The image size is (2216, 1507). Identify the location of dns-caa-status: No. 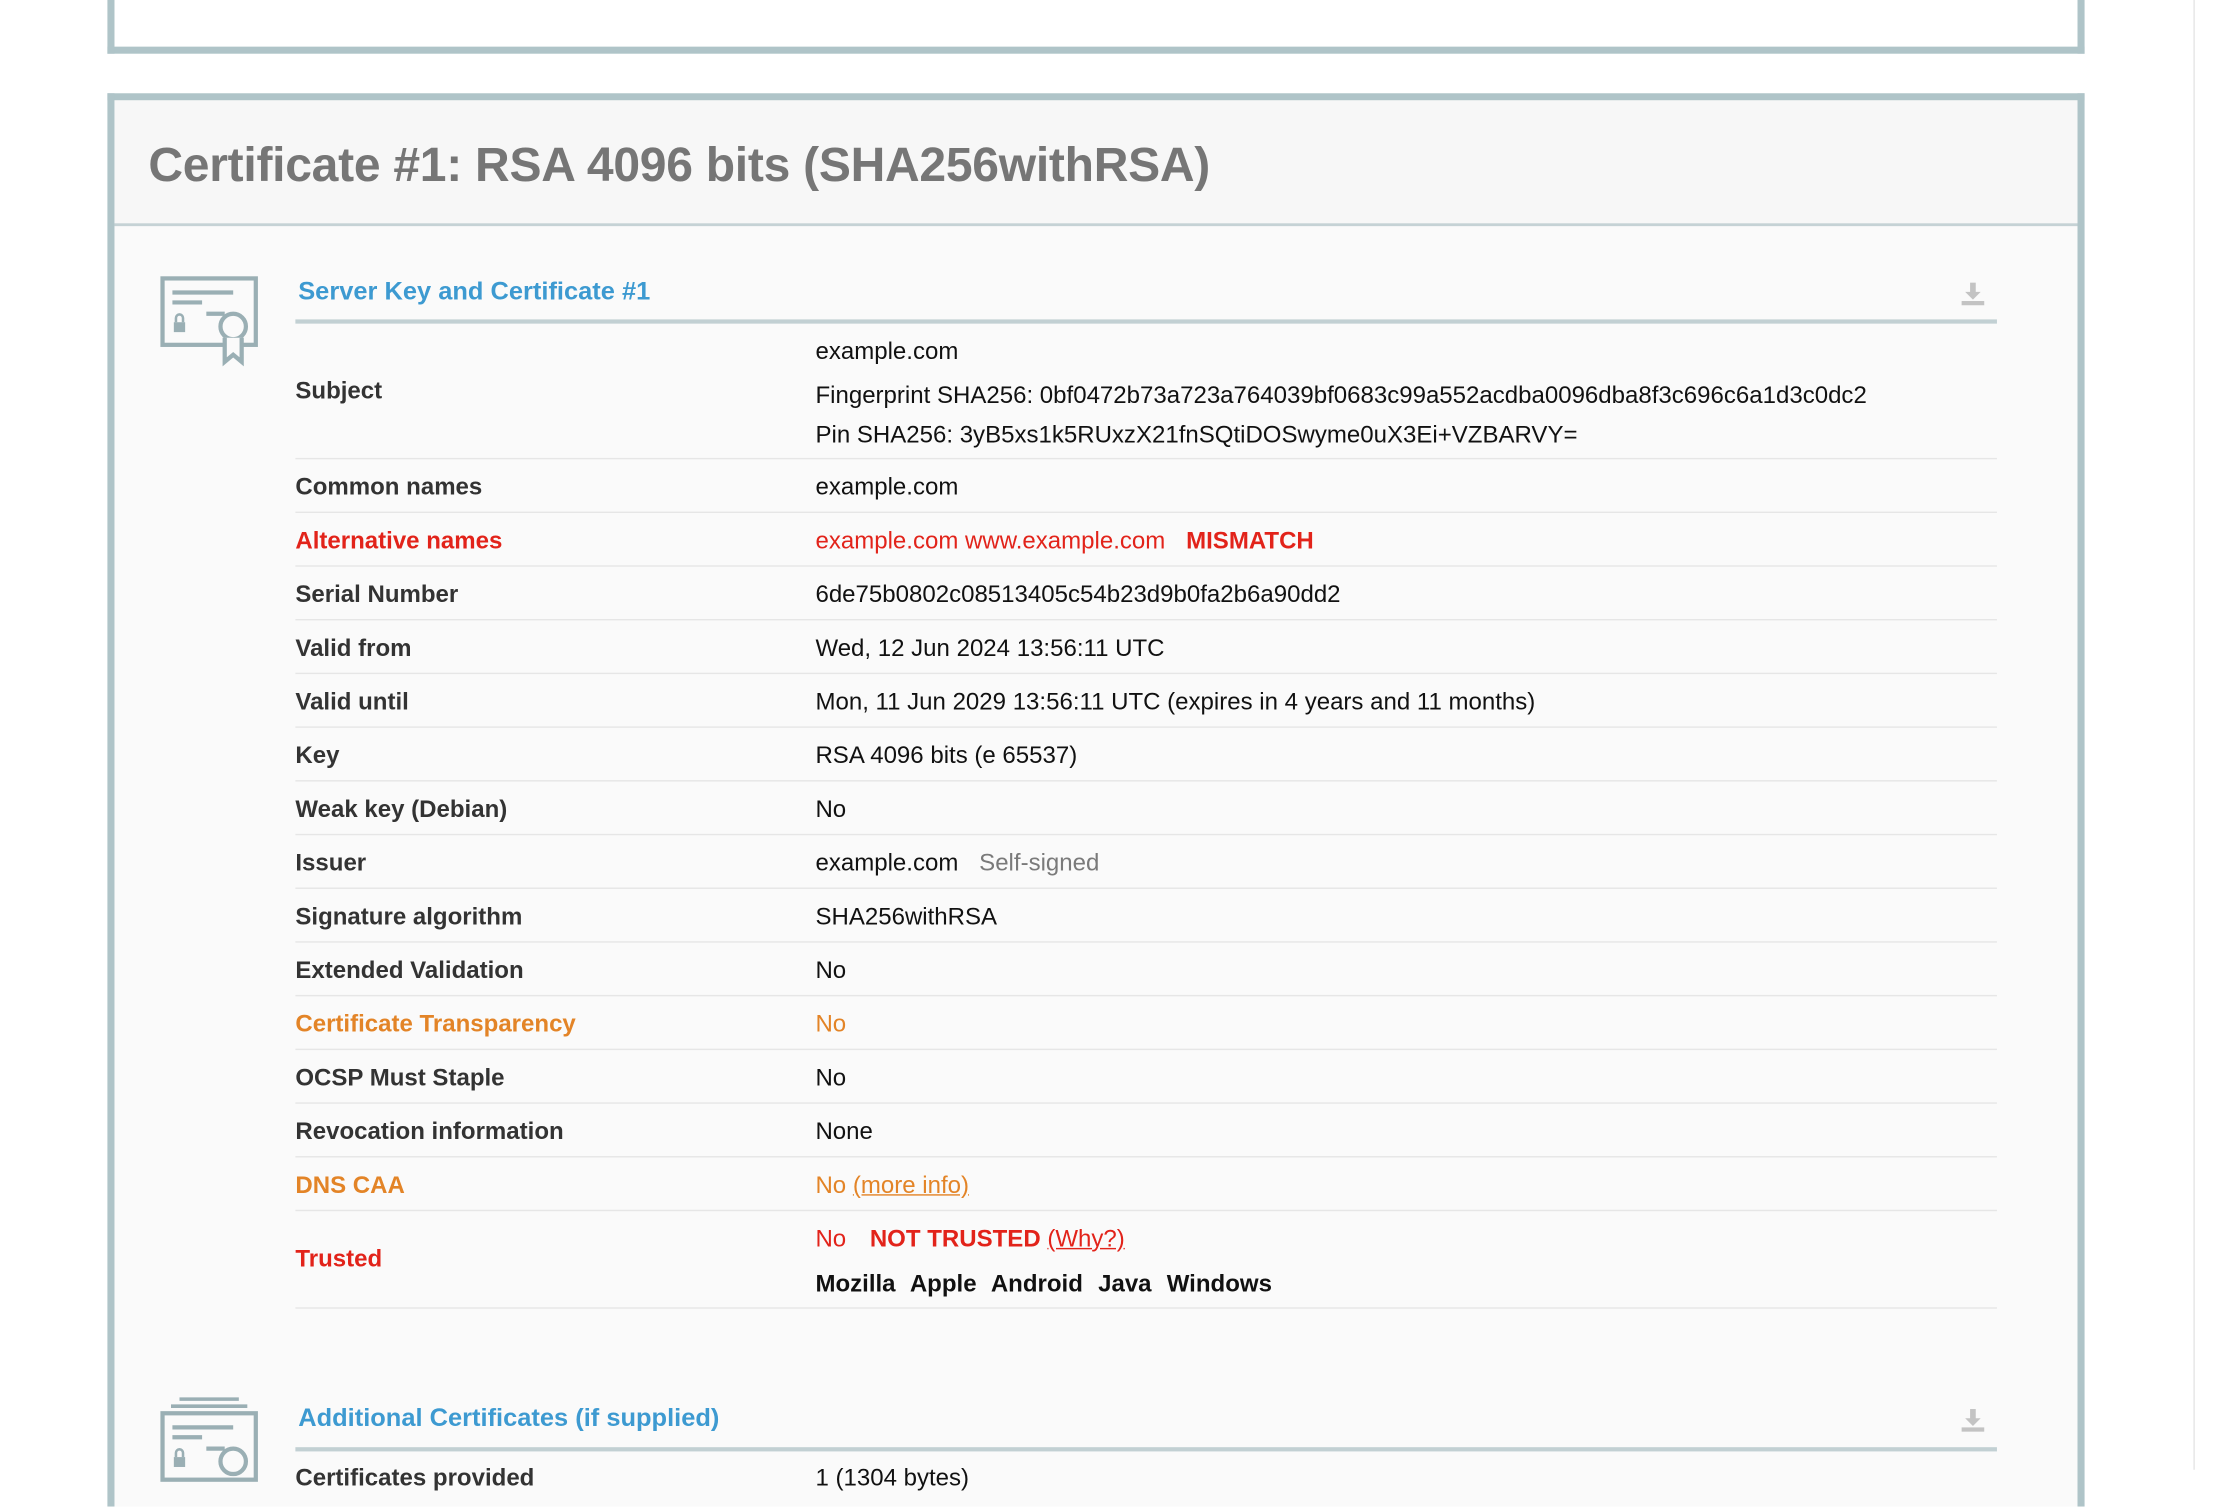
(831, 1185).